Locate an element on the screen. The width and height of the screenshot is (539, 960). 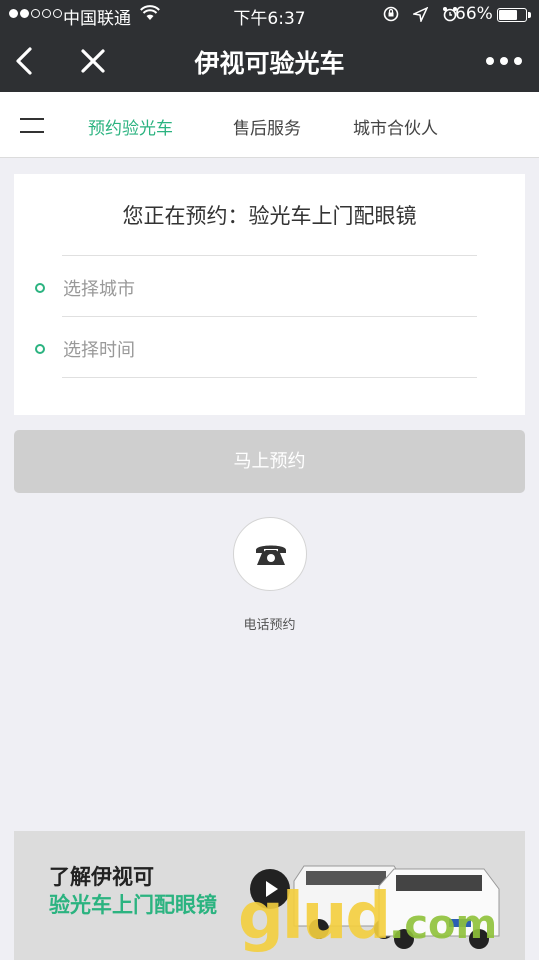
book-now-button: 马上预约 is located at coordinates (269, 461).